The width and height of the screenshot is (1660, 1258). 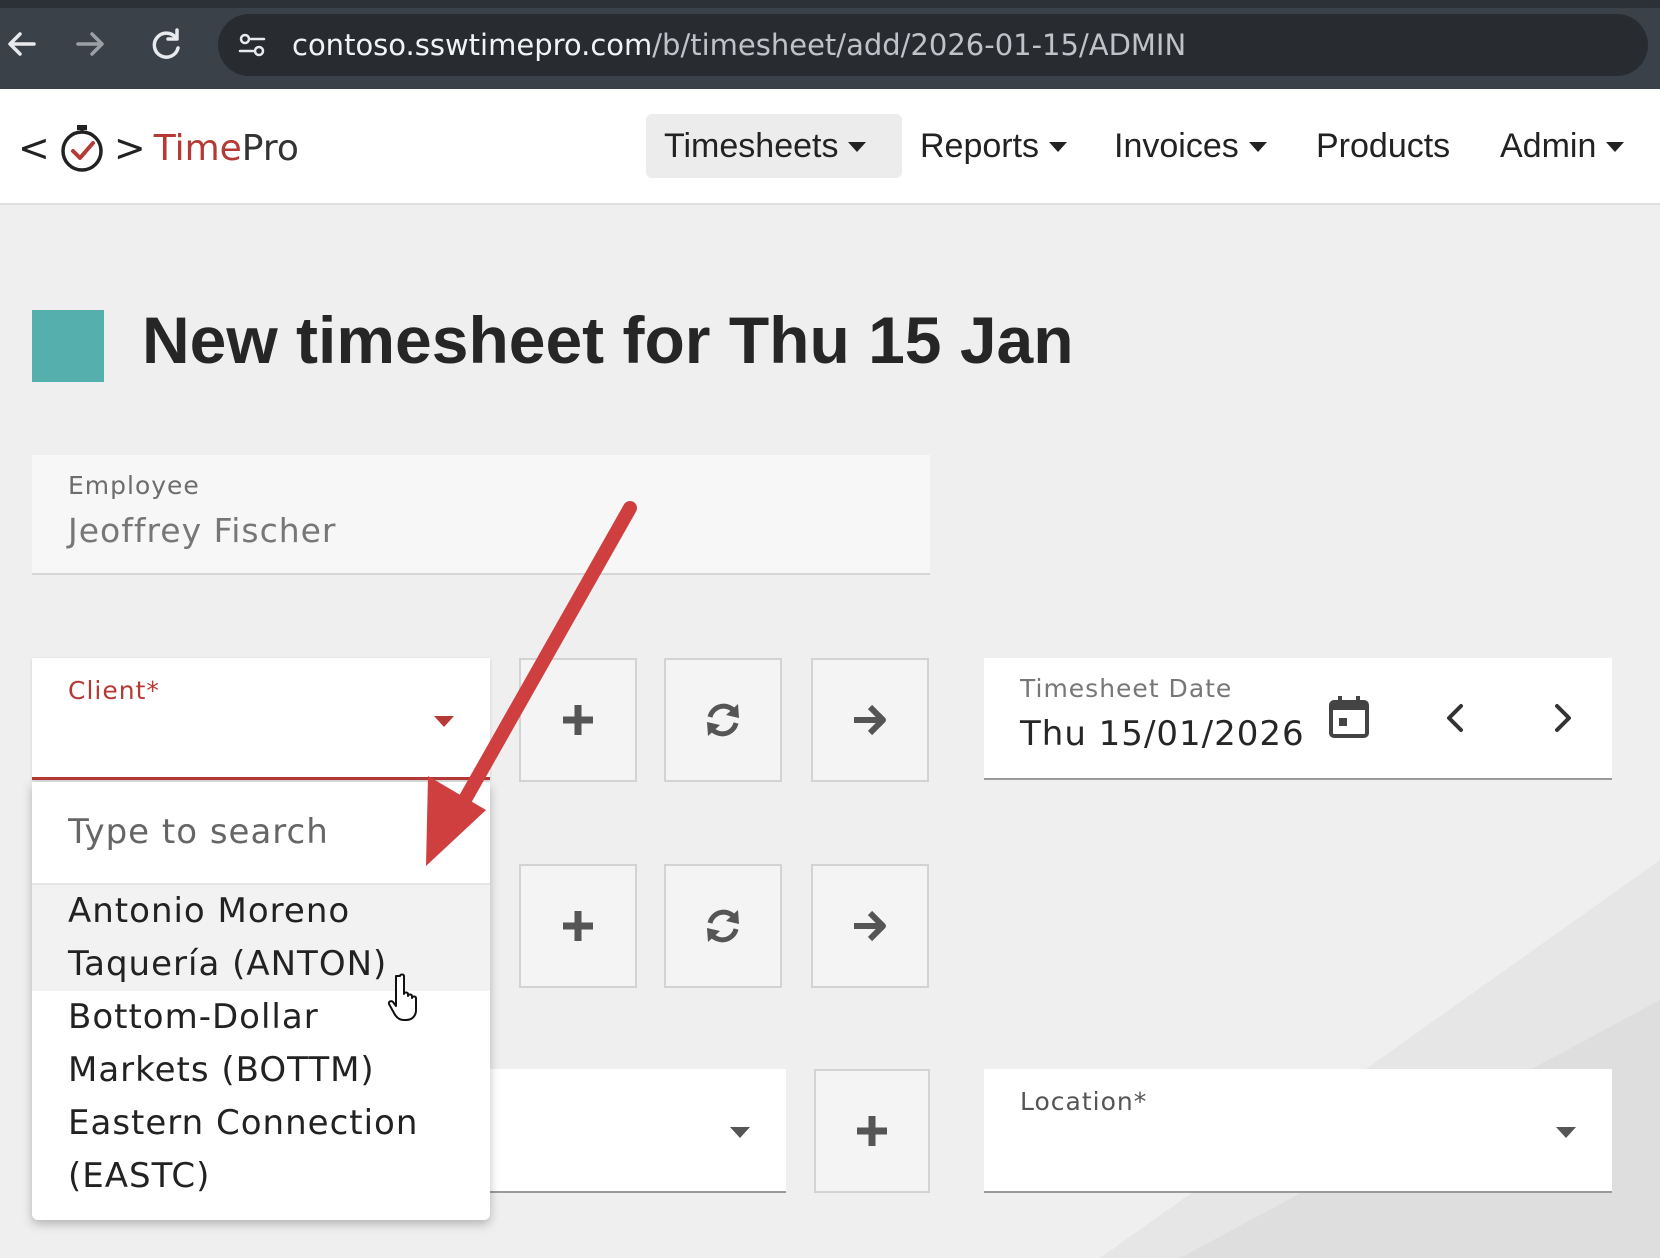 I want to click on location-select: Location*, so click(x=1298, y=1131).